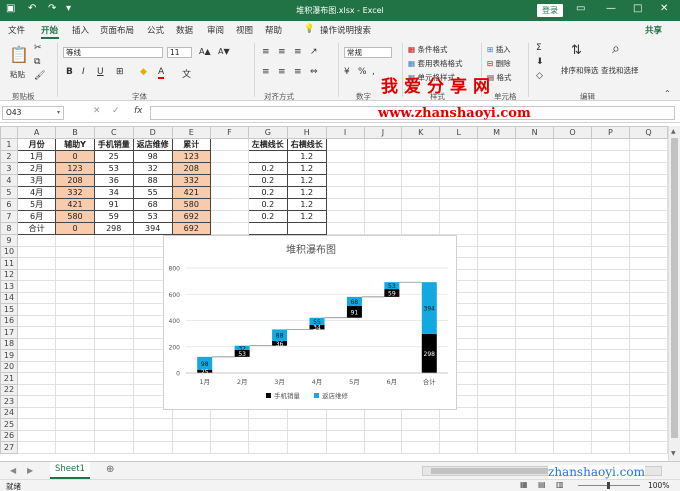 This screenshot has height=491, width=680. What do you see at coordinates (117, 30) in the screenshot?
I see `tab-page-layout: 页面布局` at bounding box center [117, 30].